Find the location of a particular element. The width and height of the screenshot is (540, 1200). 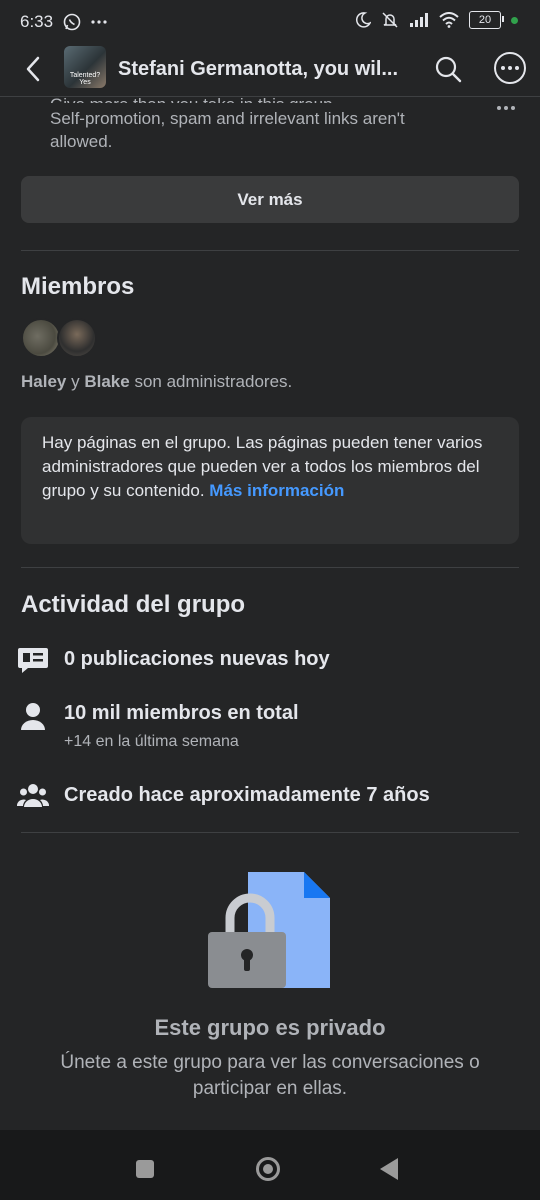

admins-suffix: son administradores. is located at coordinates (213, 381).